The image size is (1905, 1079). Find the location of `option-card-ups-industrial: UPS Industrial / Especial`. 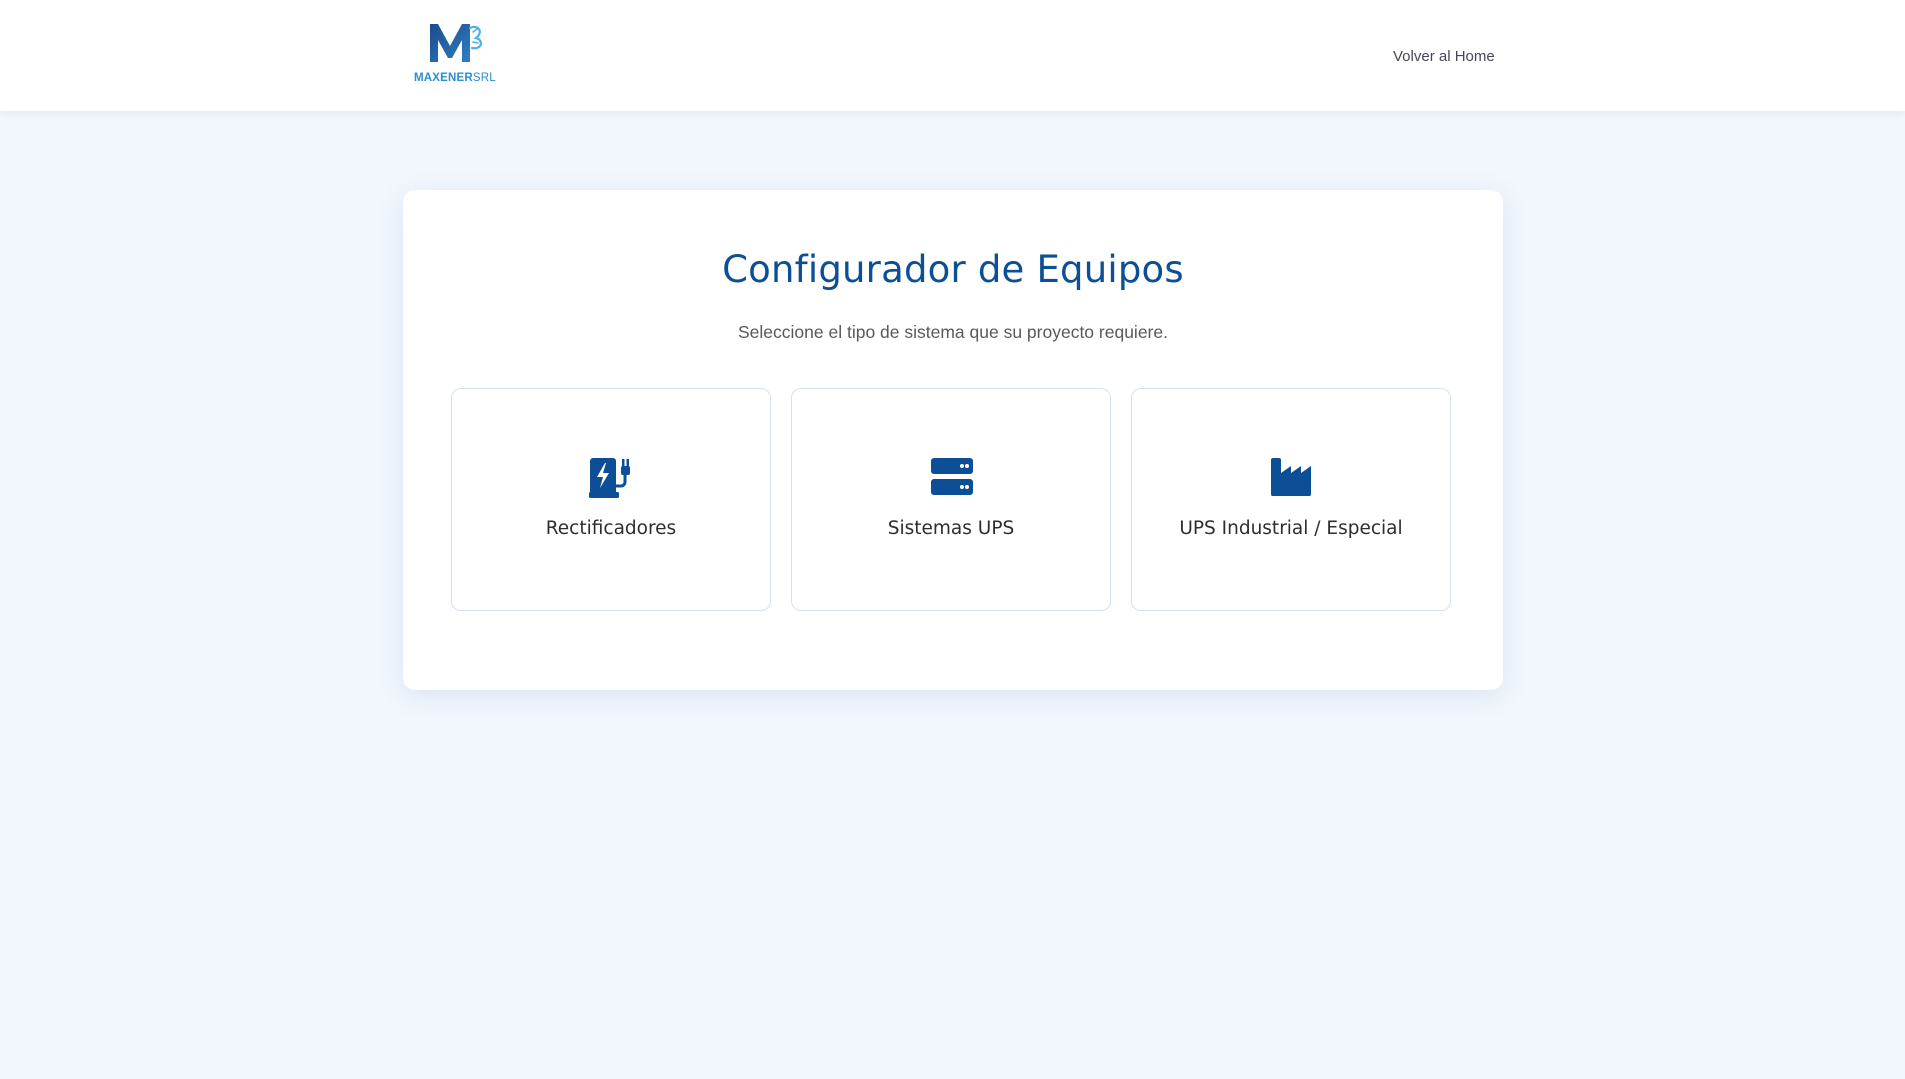

option-card-ups-industrial: UPS Industrial / Especial is located at coordinates (1291, 499).